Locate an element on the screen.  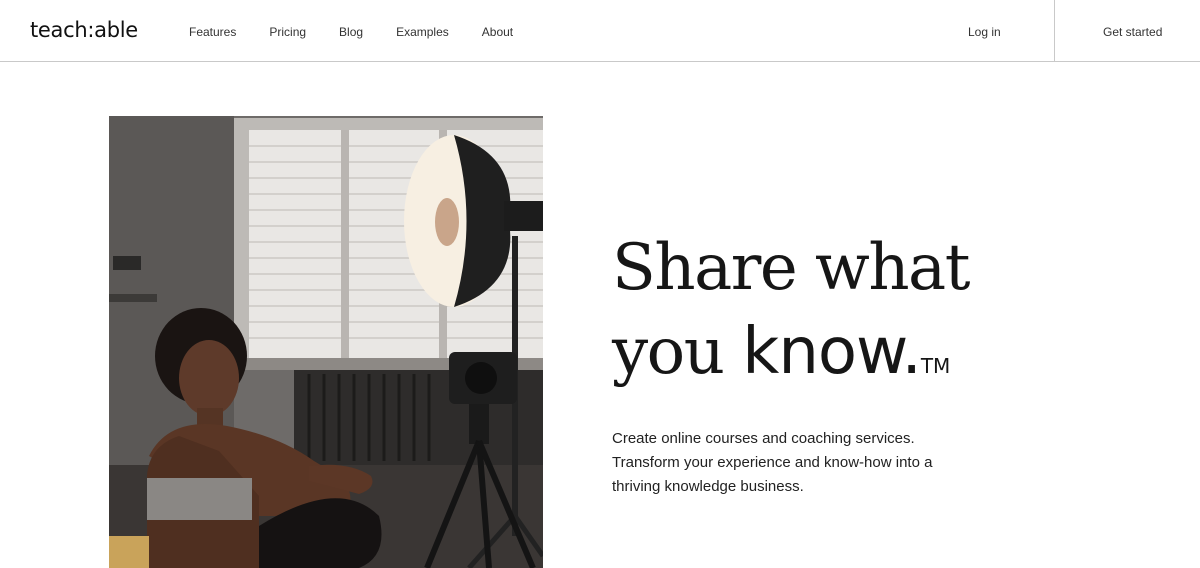
get-started-button: Get started is located at coordinates (1132, 32).